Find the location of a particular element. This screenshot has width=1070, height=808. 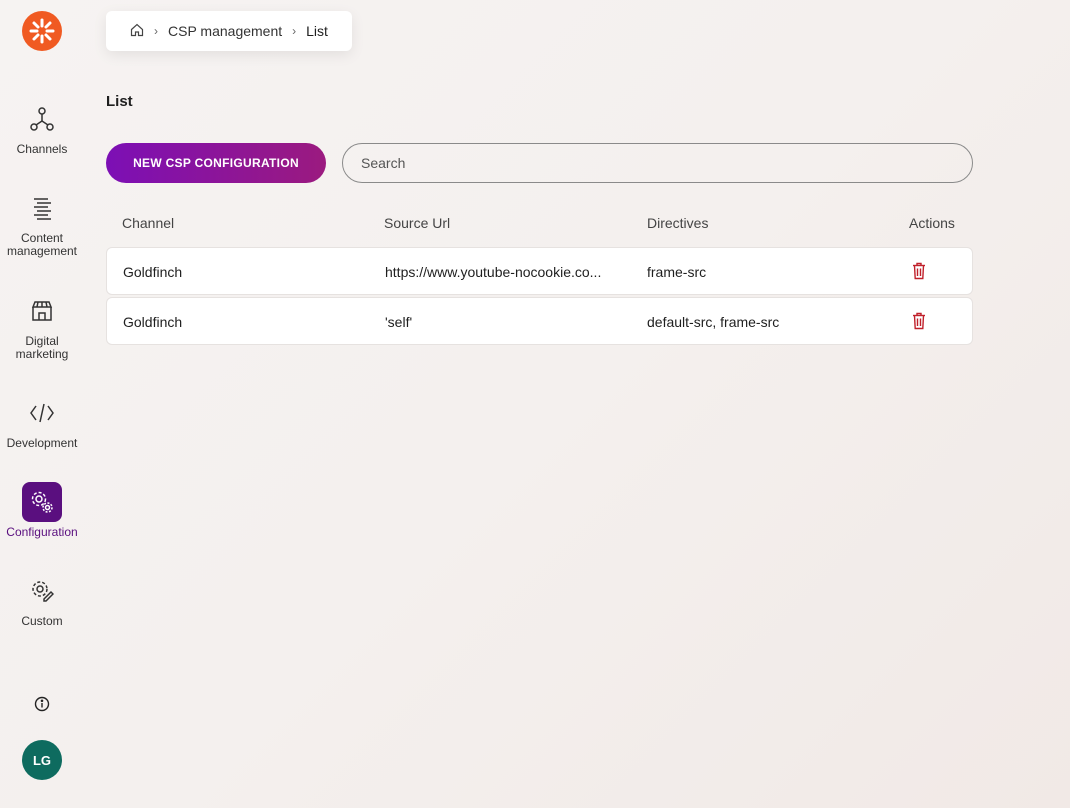

logo-icon is located at coordinates (42, 31).